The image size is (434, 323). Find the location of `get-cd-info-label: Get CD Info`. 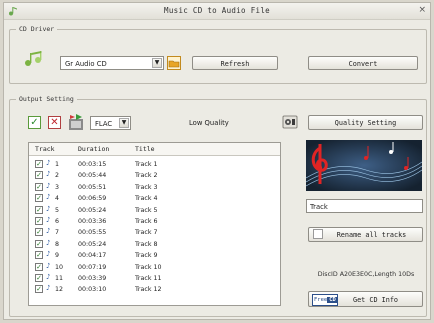

get-cd-info-label: Get CD Info is located at coordinates (375, 300).